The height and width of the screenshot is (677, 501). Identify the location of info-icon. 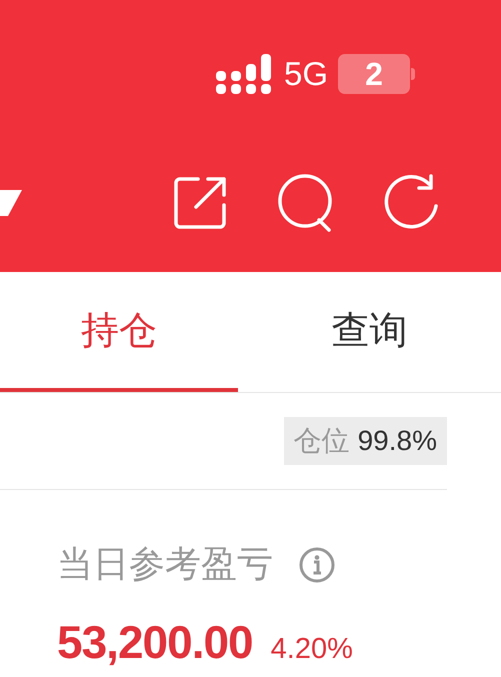
(317, 564).